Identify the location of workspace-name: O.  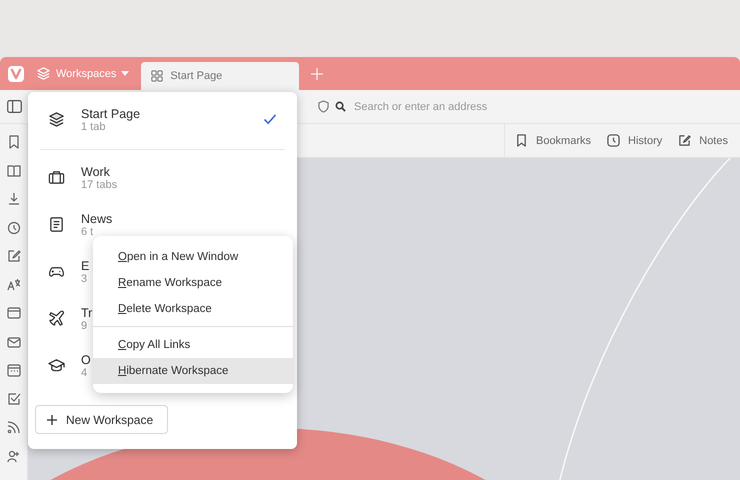
(86, 359).